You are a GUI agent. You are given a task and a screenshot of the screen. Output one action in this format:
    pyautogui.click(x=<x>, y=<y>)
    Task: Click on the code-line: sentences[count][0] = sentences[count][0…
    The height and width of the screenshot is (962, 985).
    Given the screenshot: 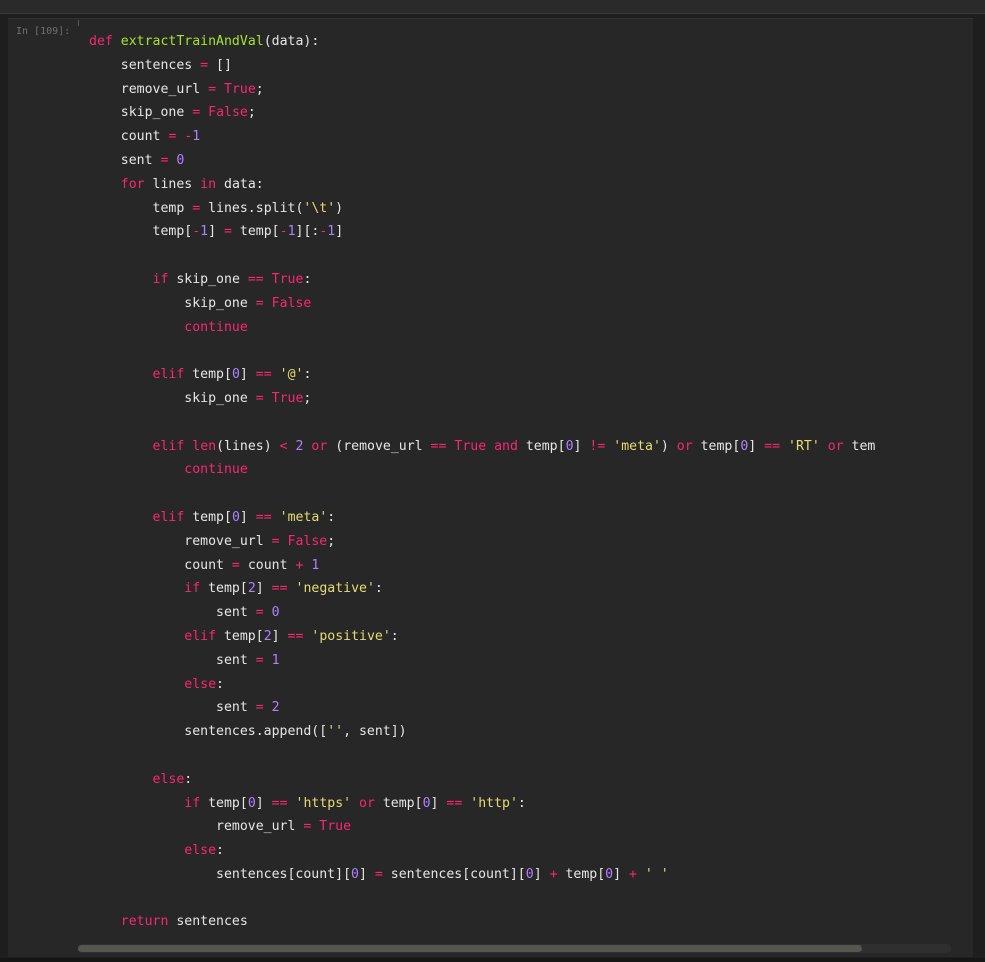 What is the action you would take?
    pyautogui.click(x=520, y=875)
    